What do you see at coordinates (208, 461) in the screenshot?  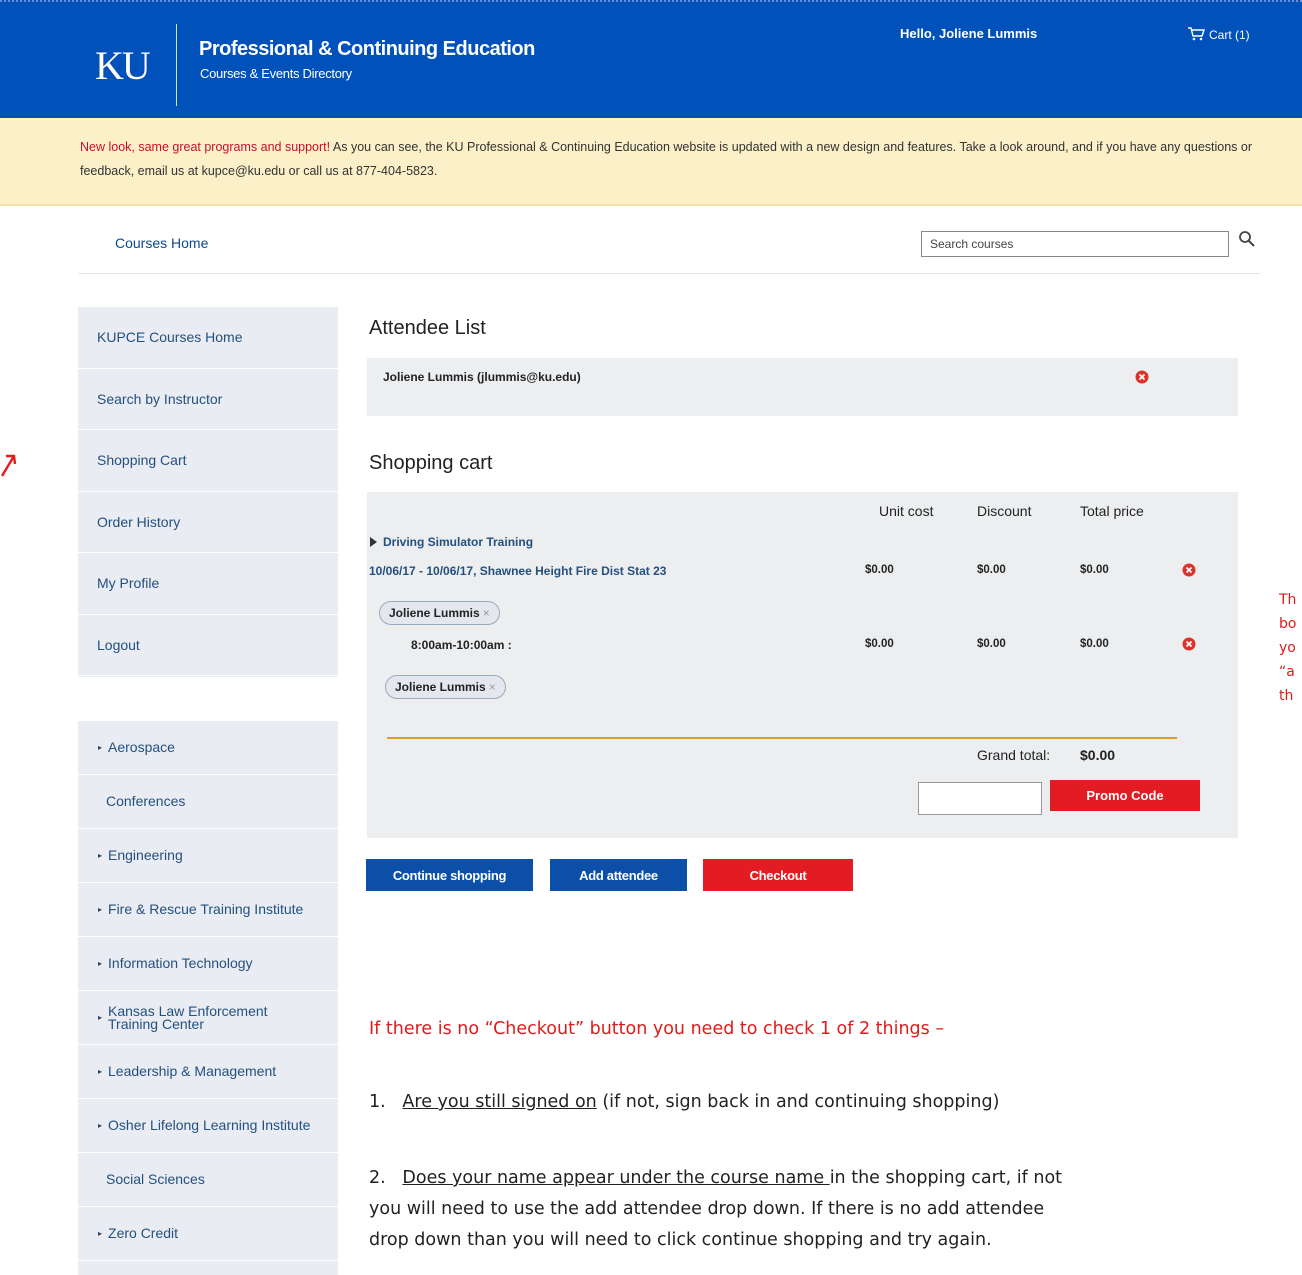 I see `sidebar-item-shopping-cart: Shopping Cart` at bounding box center [208, 461].